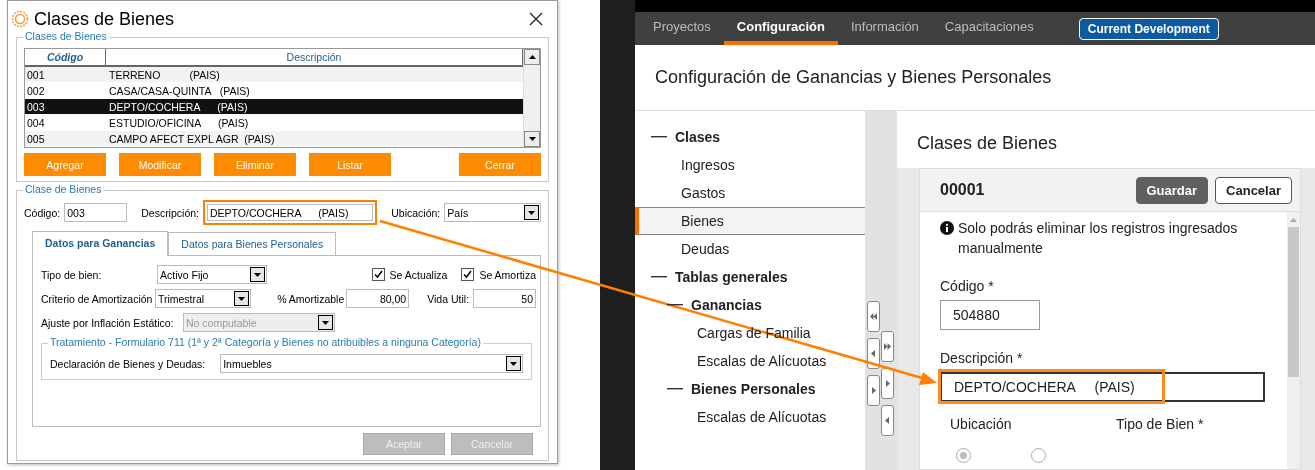 The image size is (1315, 470). What do you see at coordinates (750, 389) in the screenshot?
I see `tree-group: Bienes Personales` at bounding box center [750, 389].